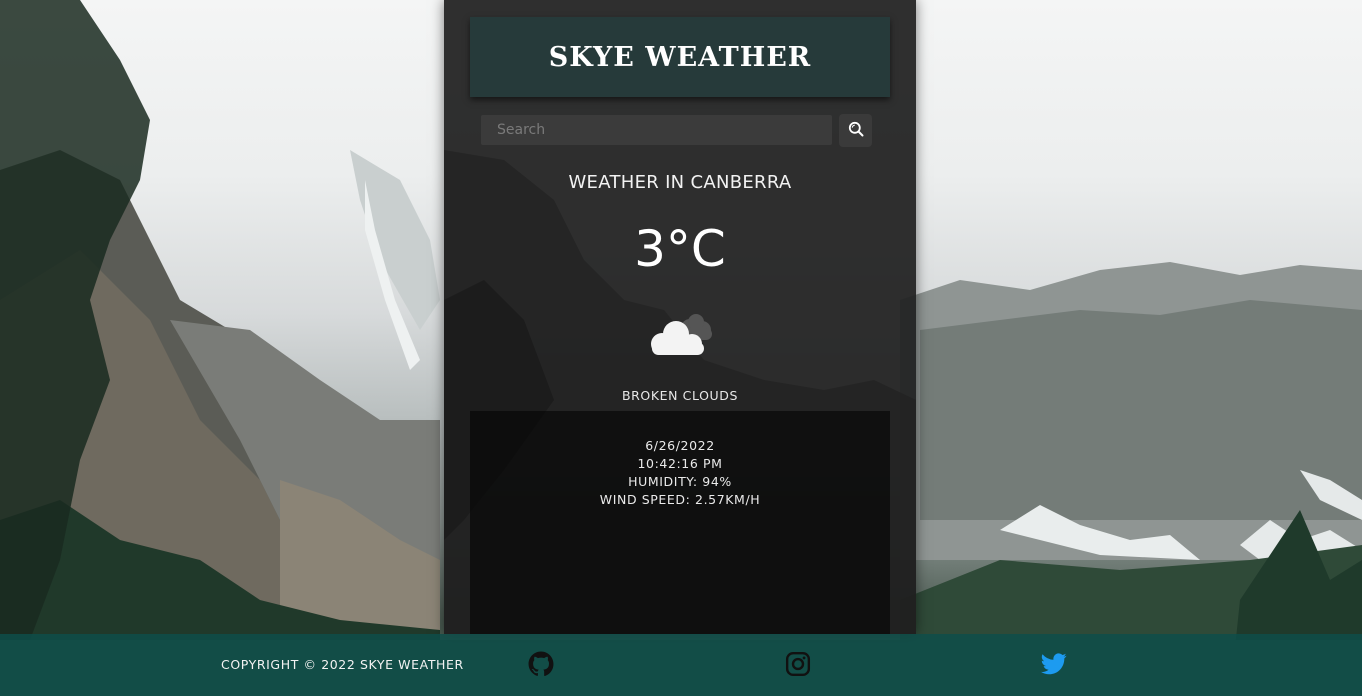  What do you see at coordinates (681, 665) in the screenshot?
I see `footer: COPYRIGHT © 2022 SKYE WEATHER` at bounding box center [681, 665].